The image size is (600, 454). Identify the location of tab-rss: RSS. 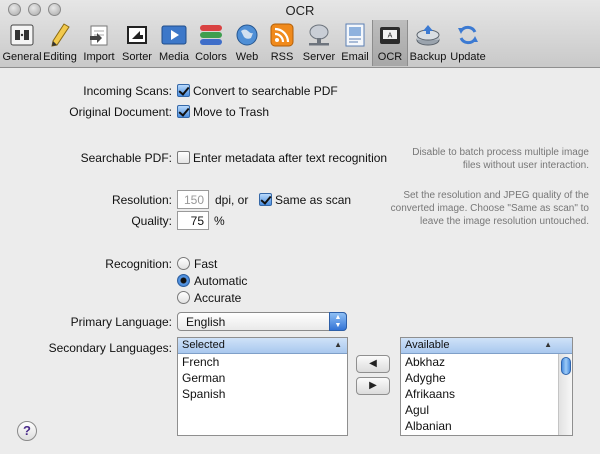
(282, 43).